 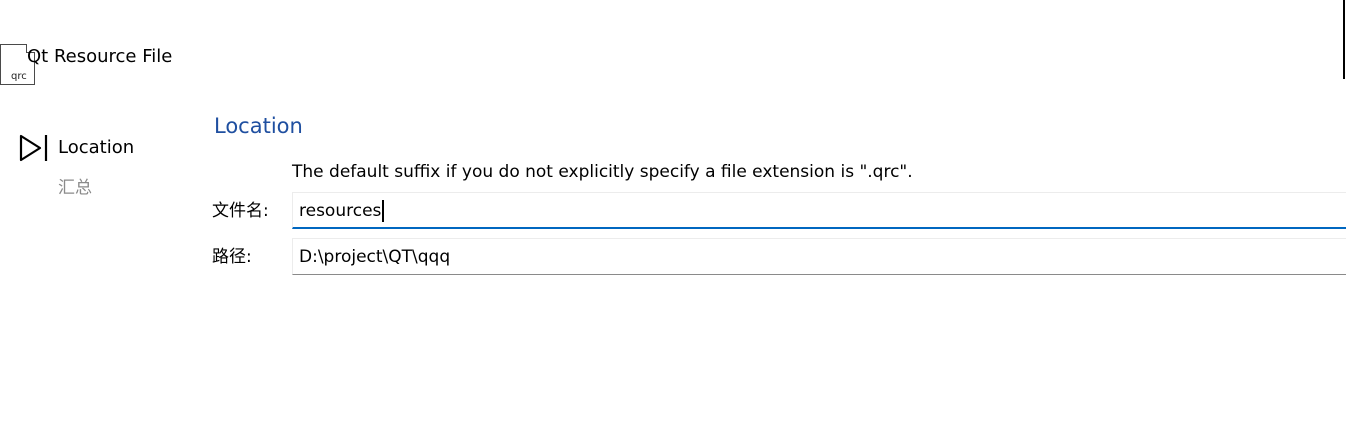 I want to click on path-label: 路径:, so click(x=232, y=257).